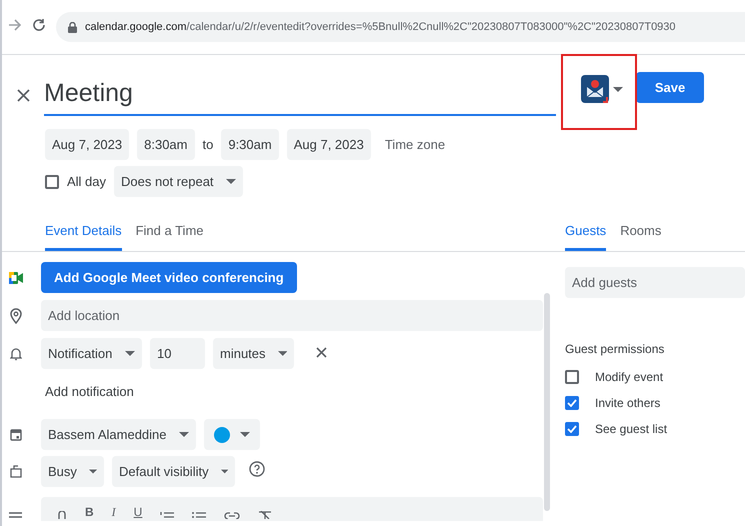  What do you see at coordinates (585, 232) in the screenshot?
I see `tab: Guests` at bounding box center [585, 232].